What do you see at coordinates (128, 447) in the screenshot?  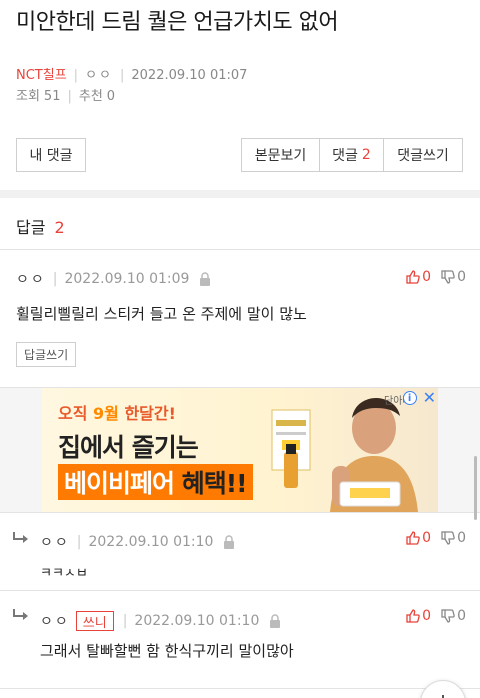 I see `ad-headline: 집에서 즐기는` at bounding box center [128, 447].